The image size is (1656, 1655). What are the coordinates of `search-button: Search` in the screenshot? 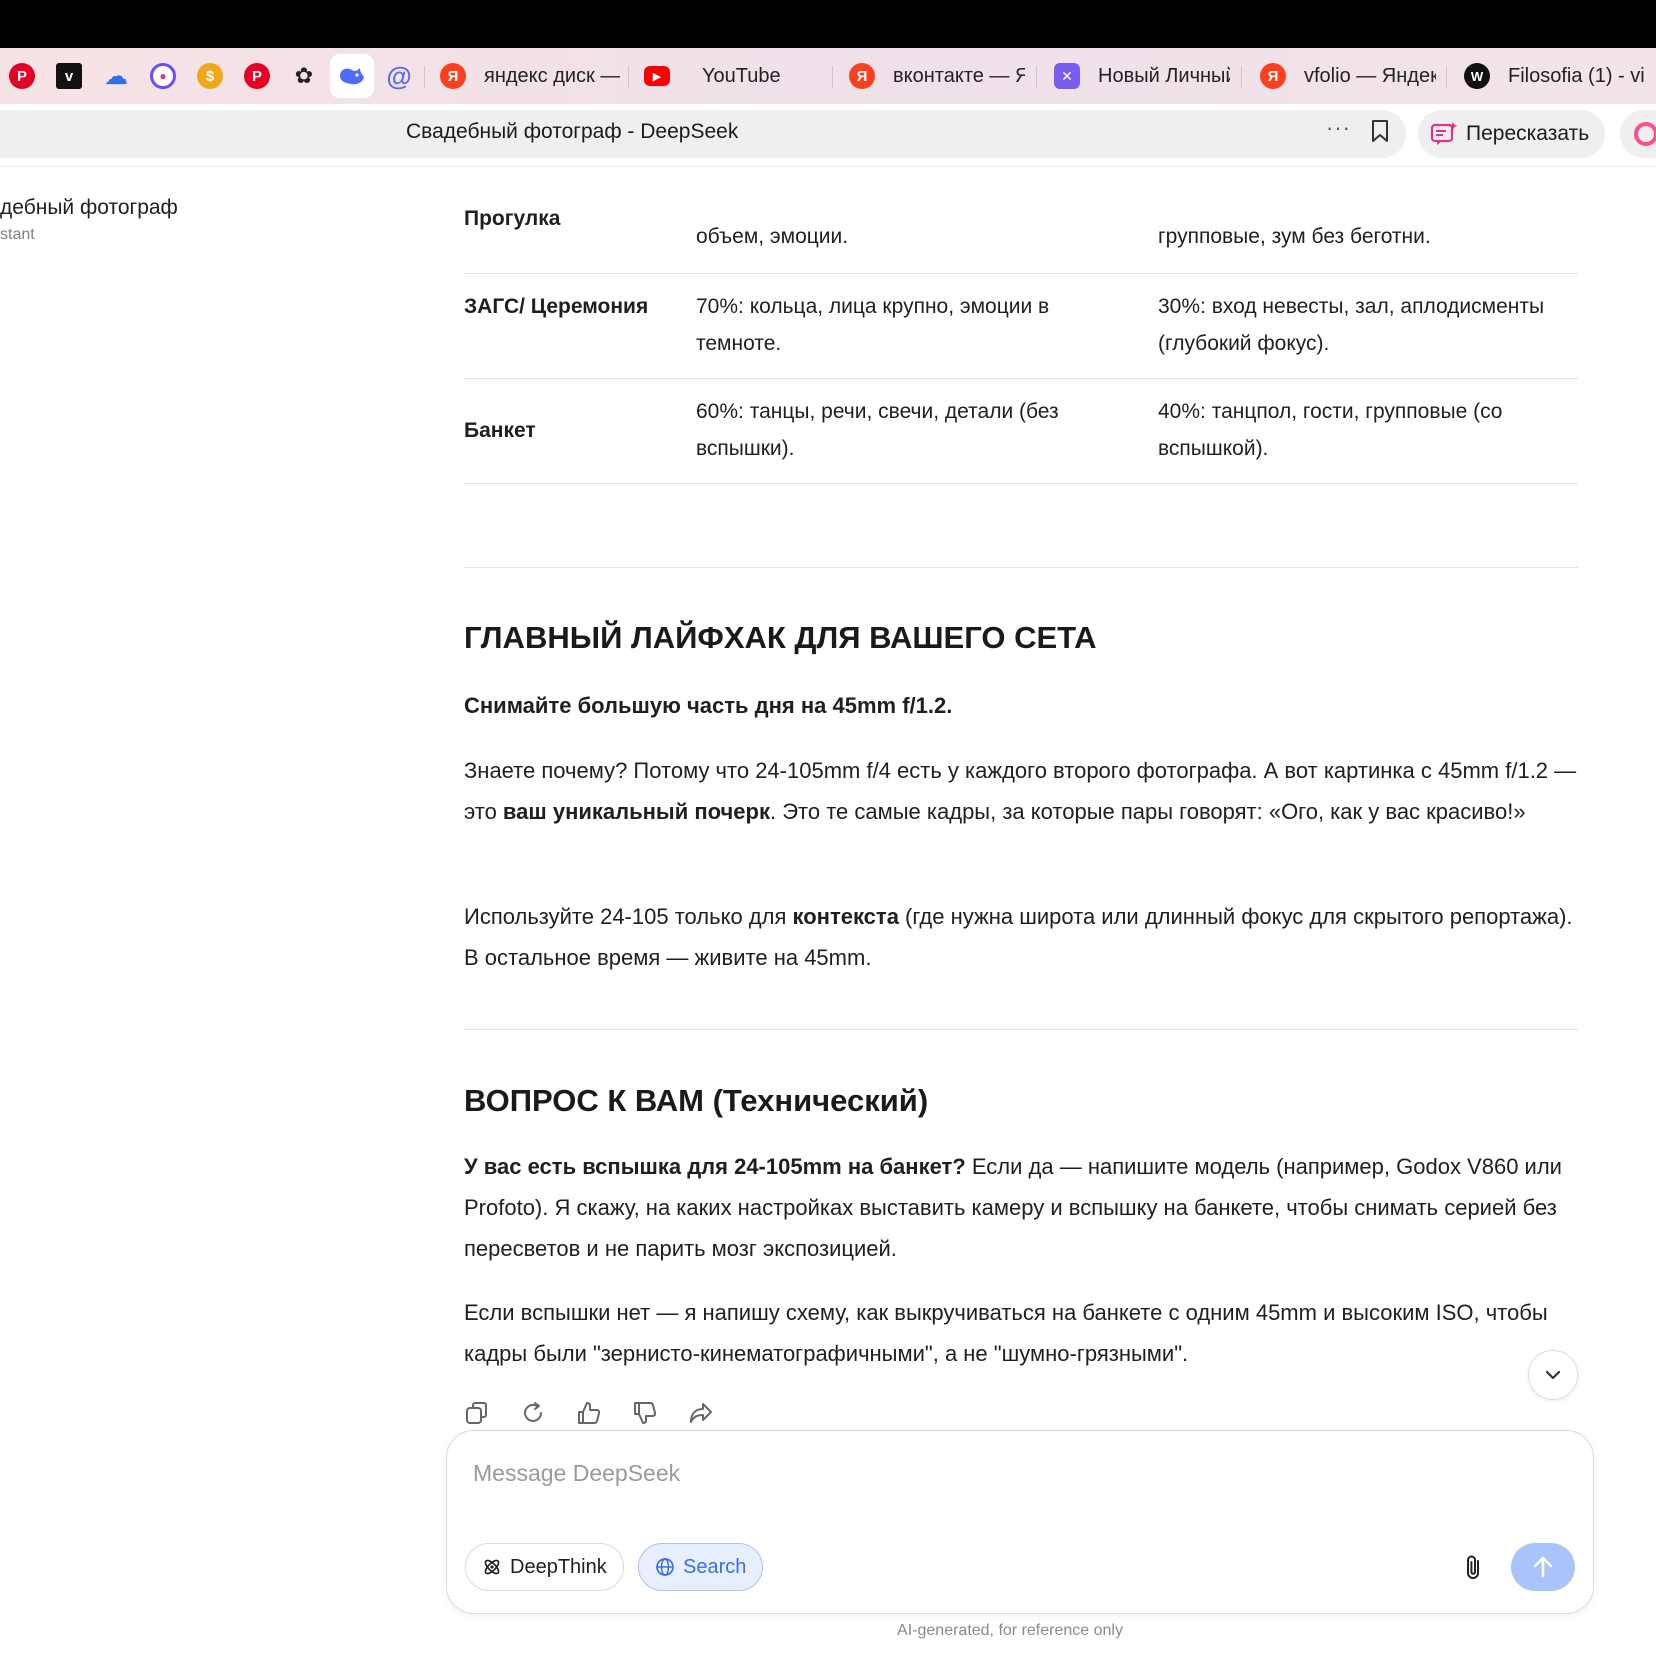 It's located at (701, 1567).